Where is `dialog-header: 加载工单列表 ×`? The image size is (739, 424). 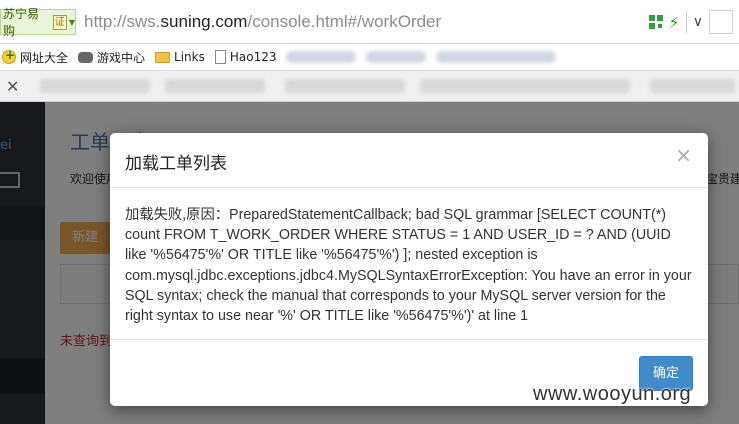 dialog-header: 加载工单列表 × is located at coordinates (409, 160).